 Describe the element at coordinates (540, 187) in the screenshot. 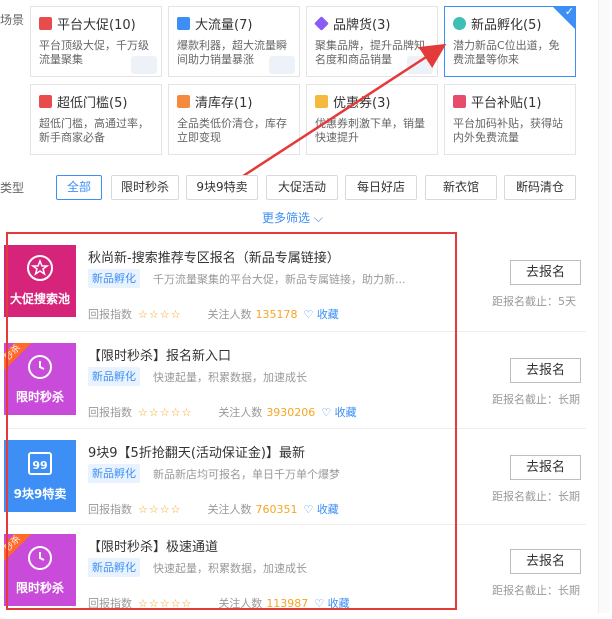

I see `filter-chip-clearance: 断码清仓` at that location.